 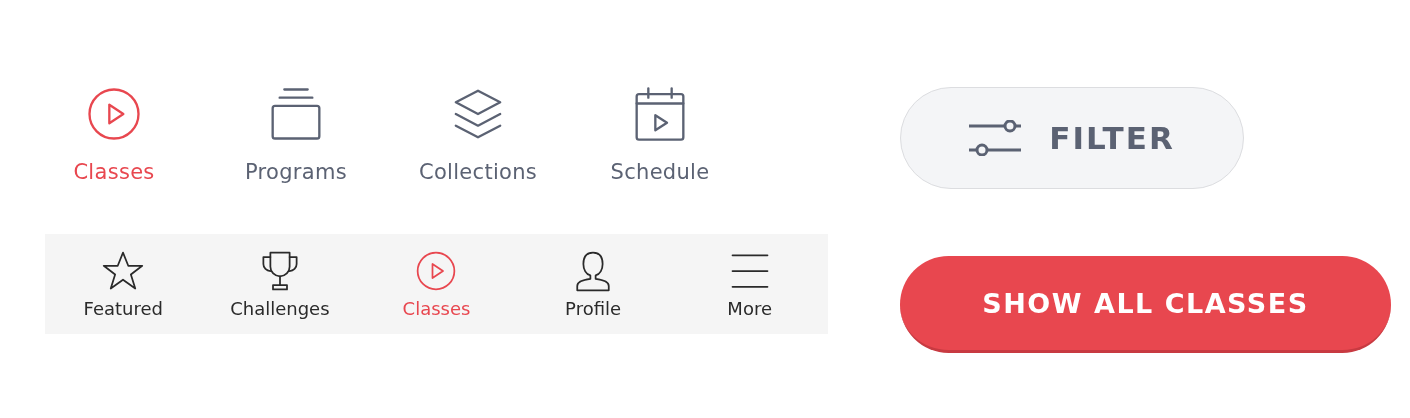 What do you see at coordinates (123, 270) in the screenshot?
I see `star-icon` at bounding box center [123, 270].